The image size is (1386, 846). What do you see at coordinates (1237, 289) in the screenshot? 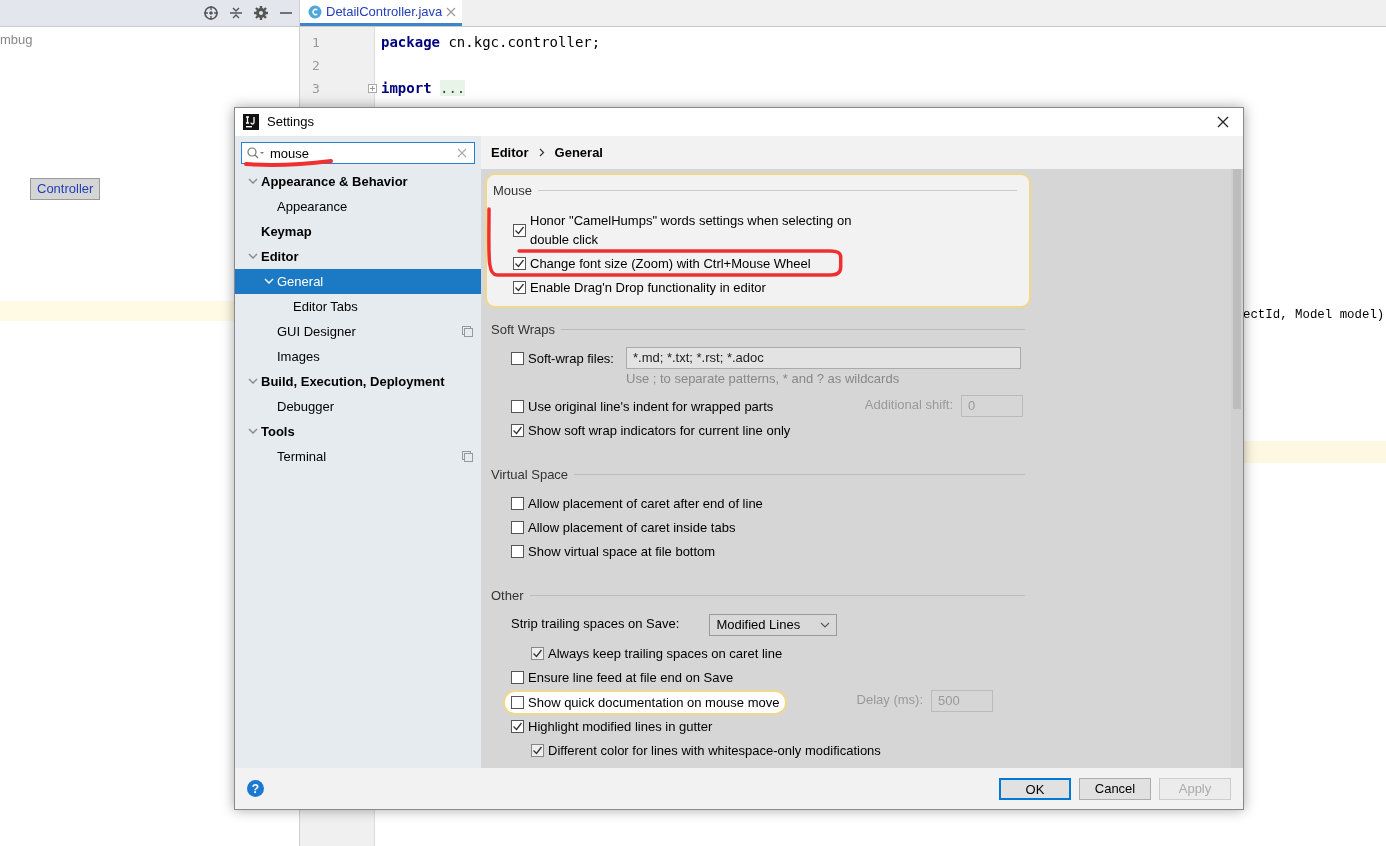
I see `scrollbar-thumb` at bounding box center [1237, 289].